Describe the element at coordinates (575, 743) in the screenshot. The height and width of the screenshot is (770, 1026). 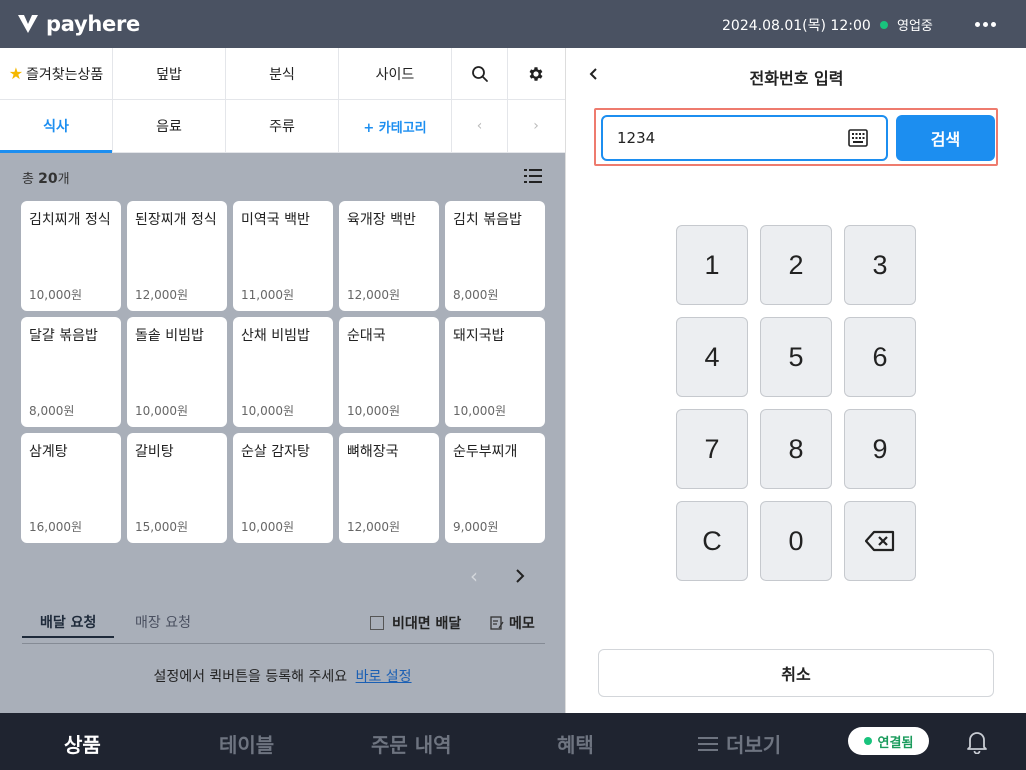
I see `nav-benefits: 혜택` at that location.